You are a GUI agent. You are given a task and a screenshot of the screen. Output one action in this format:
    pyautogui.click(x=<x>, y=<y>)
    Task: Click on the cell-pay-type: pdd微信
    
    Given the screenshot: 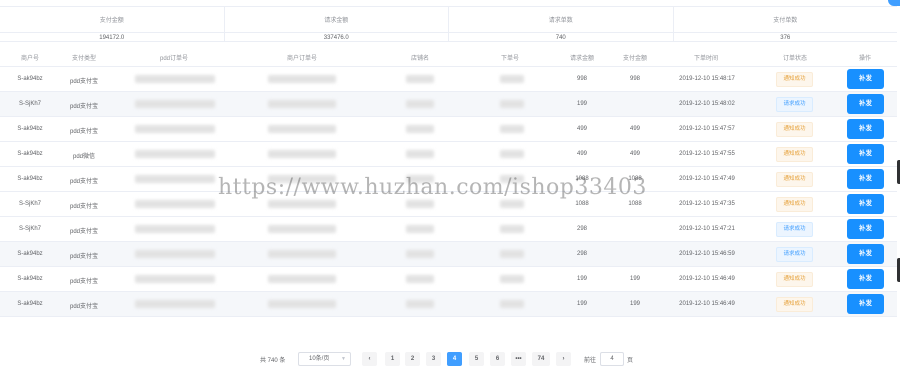 What is the action you would take?
    pyautogui.click(x=83, y=157)
    